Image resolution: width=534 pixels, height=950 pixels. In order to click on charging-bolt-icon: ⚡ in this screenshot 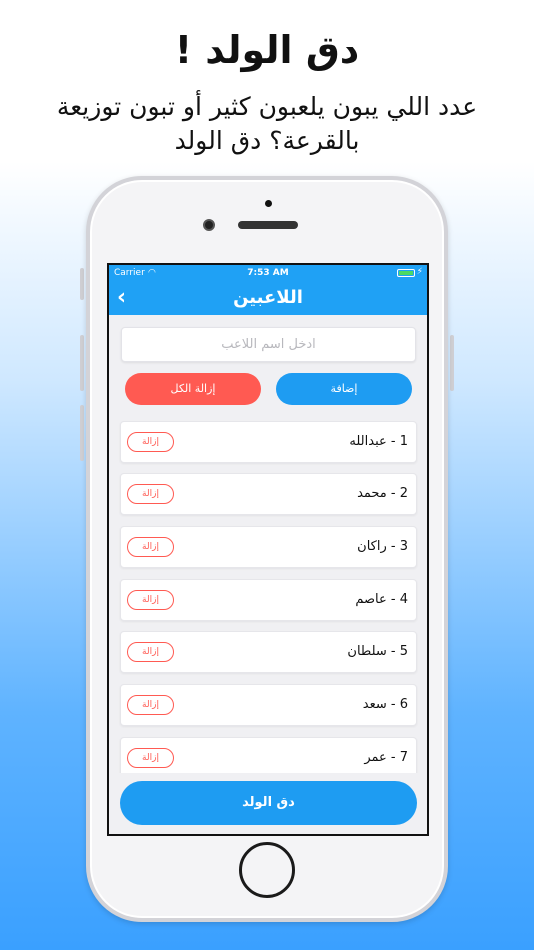, I will do `click(419, 272)`.